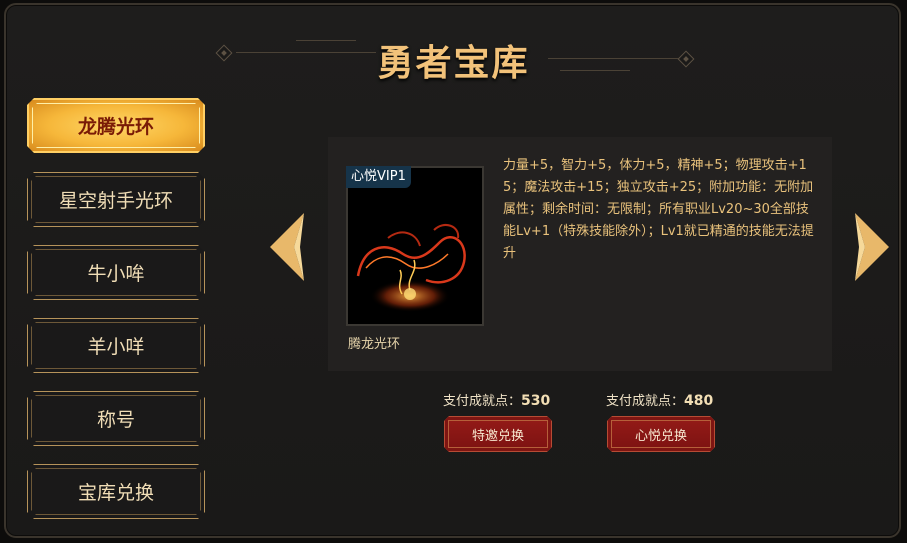 This screenshot has height=543, width=907. I want to click on chevron-right-icon, so click(871, 247).